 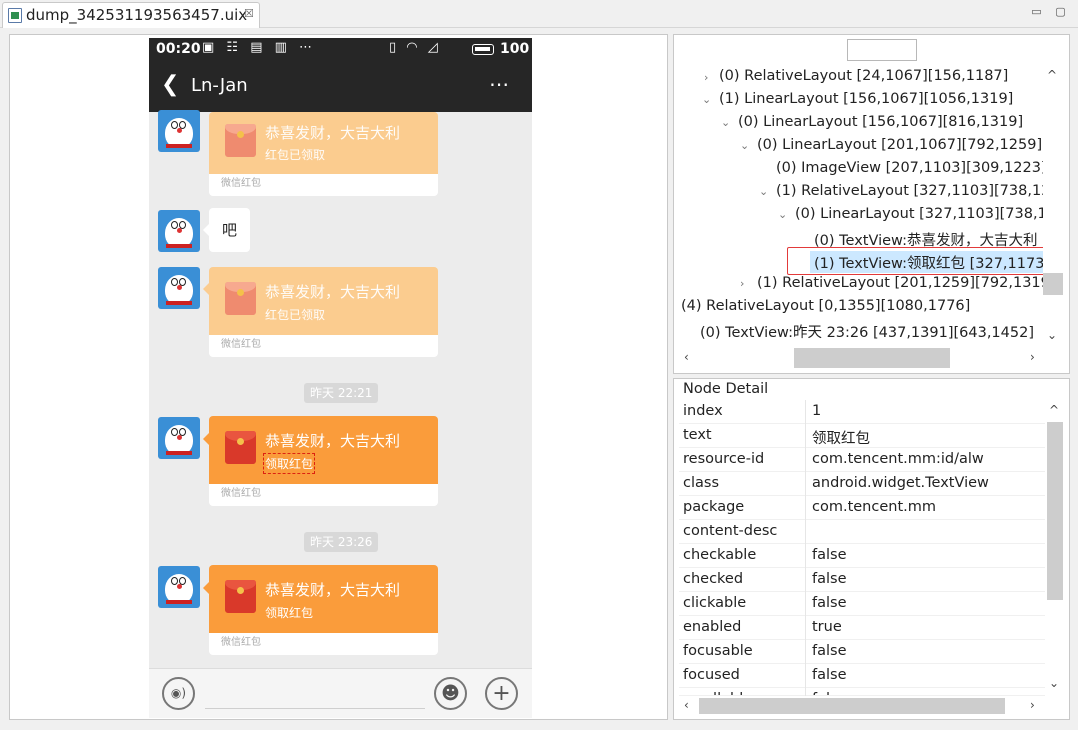 I want to click on detail-value: android.widget.TextView, so click(x=900, y=483).